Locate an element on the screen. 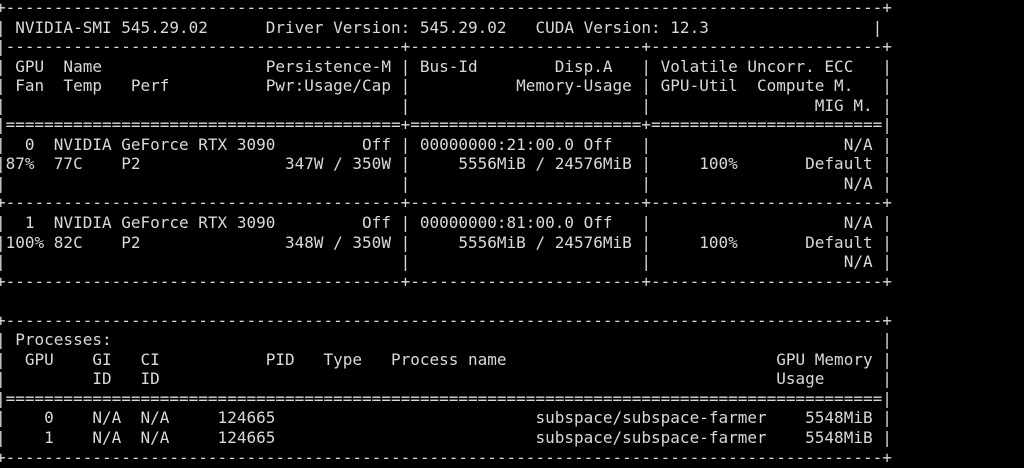 This screenshot has width=1024, height=468. processes-header-2: | ID ID Usage | is located at coordinates (446, 379).